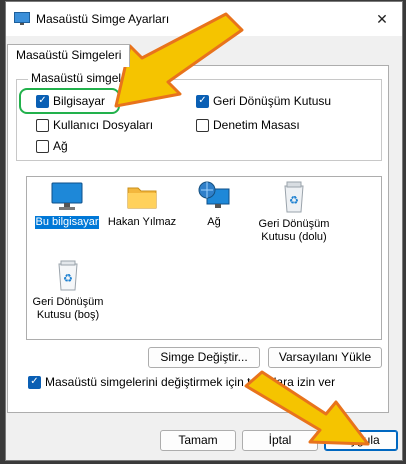 This screenshot has width=406, height=464. What do you see at coordinates (214, 222) in the screenshot?
I see `icon-label: Ağ` at bounding box center [214, 222].